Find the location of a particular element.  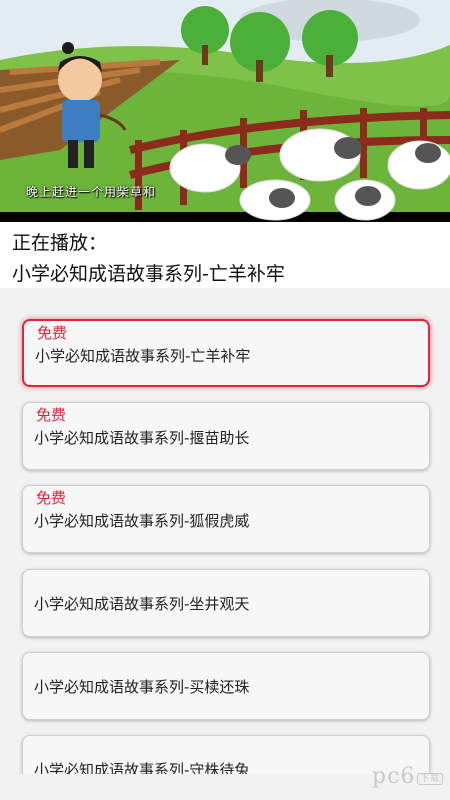

playlist-item-title: 小学必知成语故事系列-坐井观天 is located at coordinates (142, 604).